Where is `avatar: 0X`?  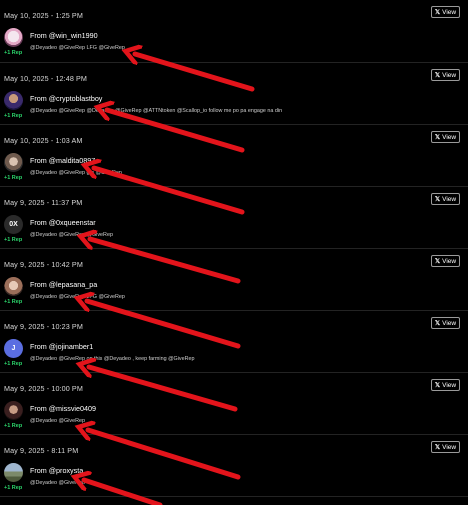 avatar: 0X is located at coordinates (13, 224).